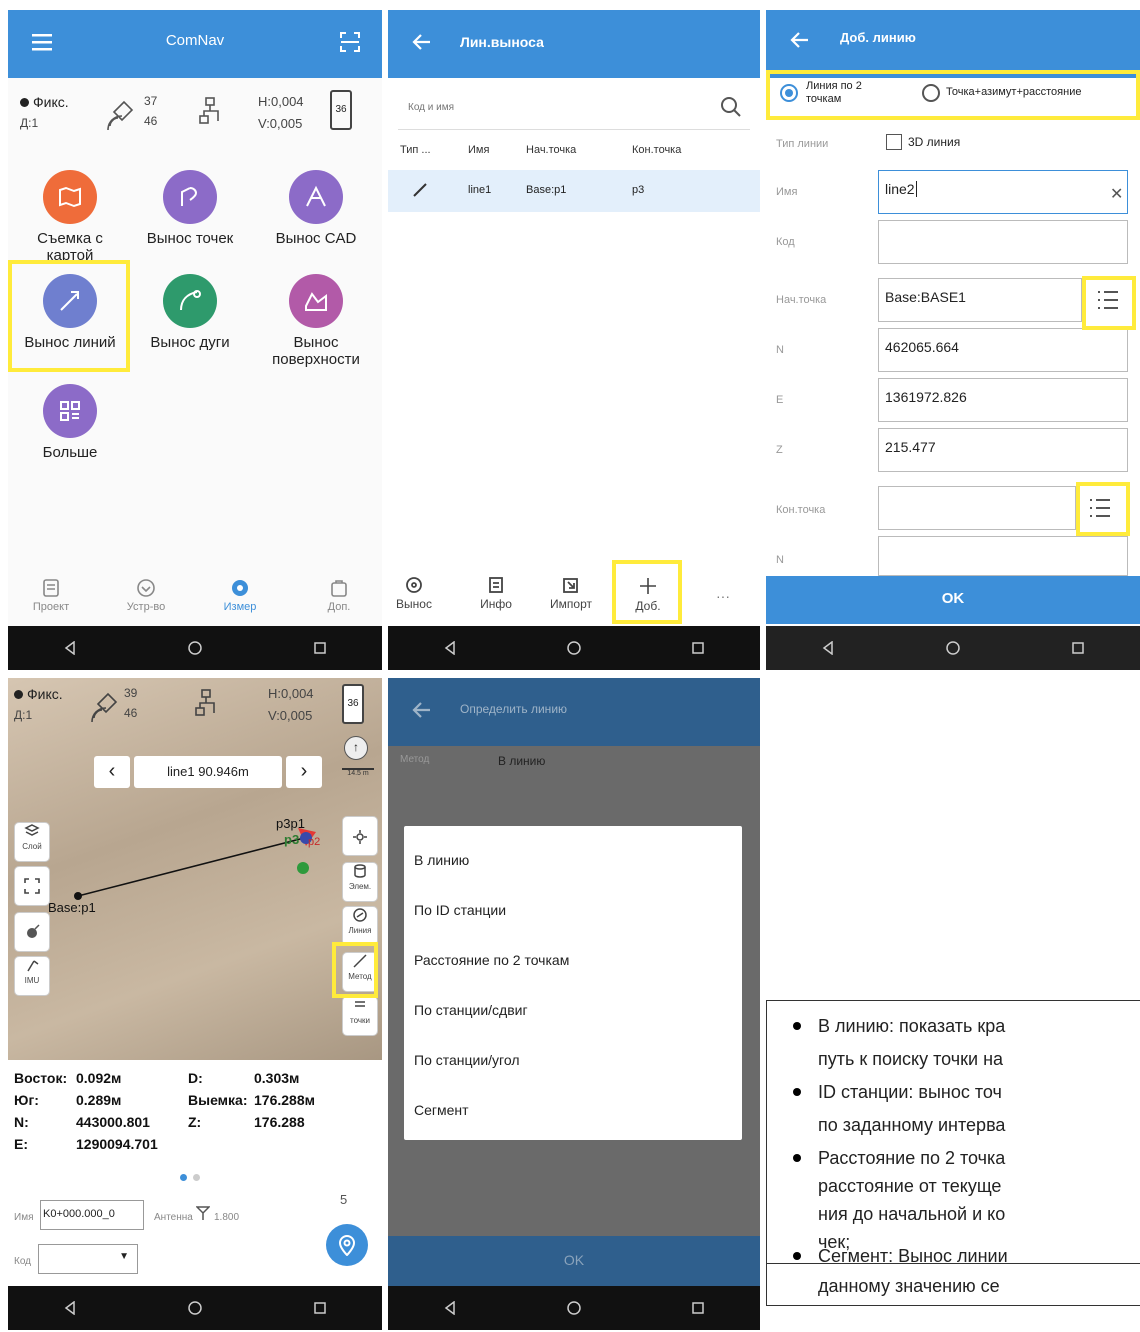 This screenshot has height=1332, width=1140. I want to click on fullscreen-button, so click(32, 886).